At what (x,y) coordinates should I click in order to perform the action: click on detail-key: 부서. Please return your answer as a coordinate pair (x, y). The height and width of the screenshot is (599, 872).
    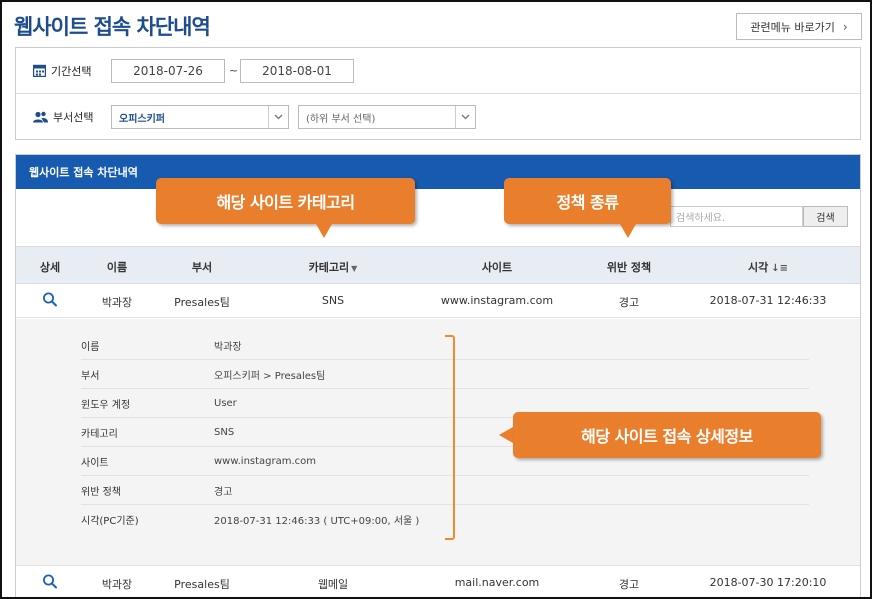
    Looking at the image, I should click on (90, 376).